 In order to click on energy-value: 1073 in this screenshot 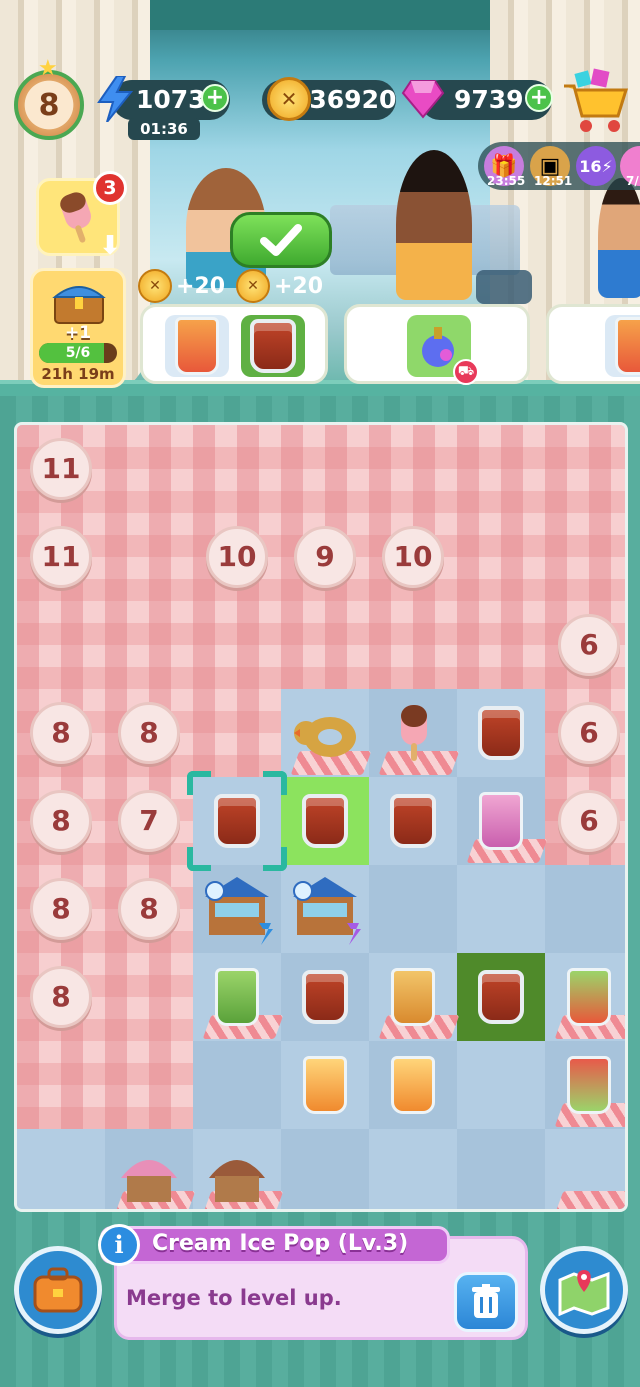, I will do `click(171, 99)`.